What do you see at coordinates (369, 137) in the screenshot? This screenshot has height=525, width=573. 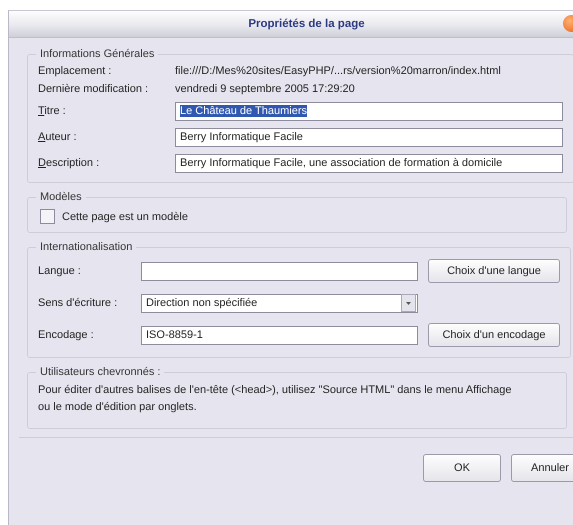 I see `input-field: Berry Informatique Facile` at bounding box center [369, 137].